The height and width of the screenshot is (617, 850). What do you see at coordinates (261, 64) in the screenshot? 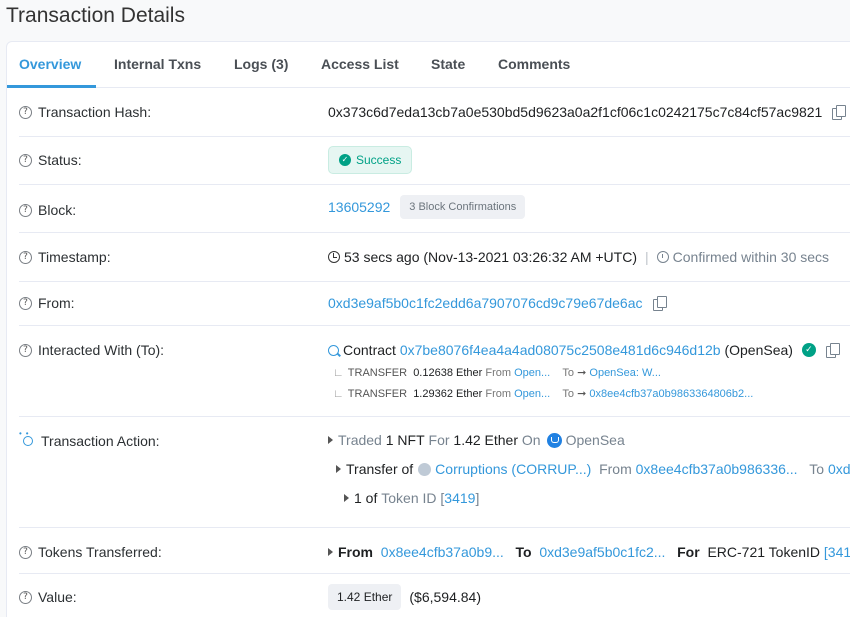
I see `tab-logs: Logs (3)` at bounding box center [261, 64].